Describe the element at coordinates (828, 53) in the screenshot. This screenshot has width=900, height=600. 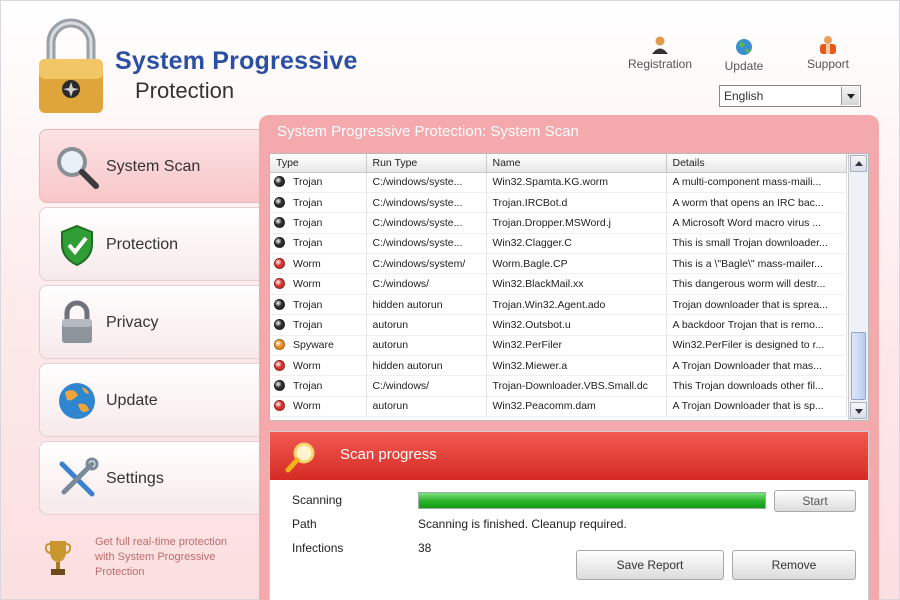
I see `support-link: Support` at that location.